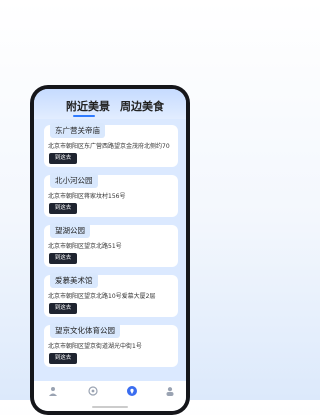 Image resolution: width=320 pixels, height=415 pixels. Describe the element at coordinates (84, 116) in the screenshot. I see `active-tab-indicator` at that location.